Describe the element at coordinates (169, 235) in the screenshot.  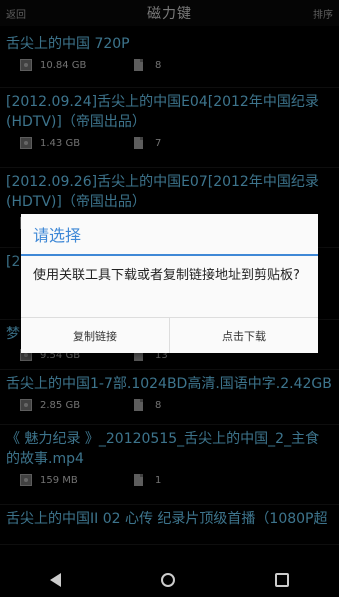
I see `dialog-title: 请选择` at that location.